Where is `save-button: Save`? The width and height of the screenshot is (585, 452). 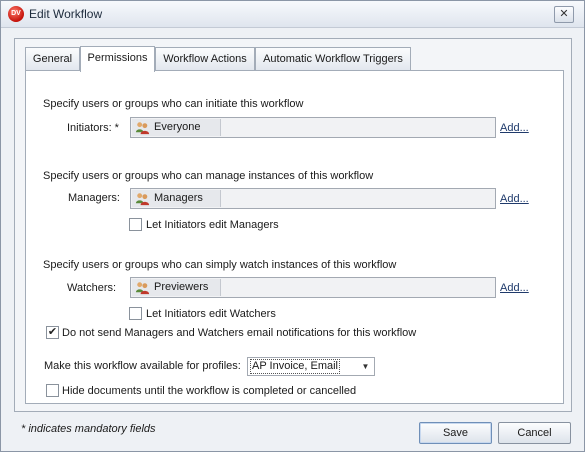
save-button: Save is located at coordinates (455, 433).